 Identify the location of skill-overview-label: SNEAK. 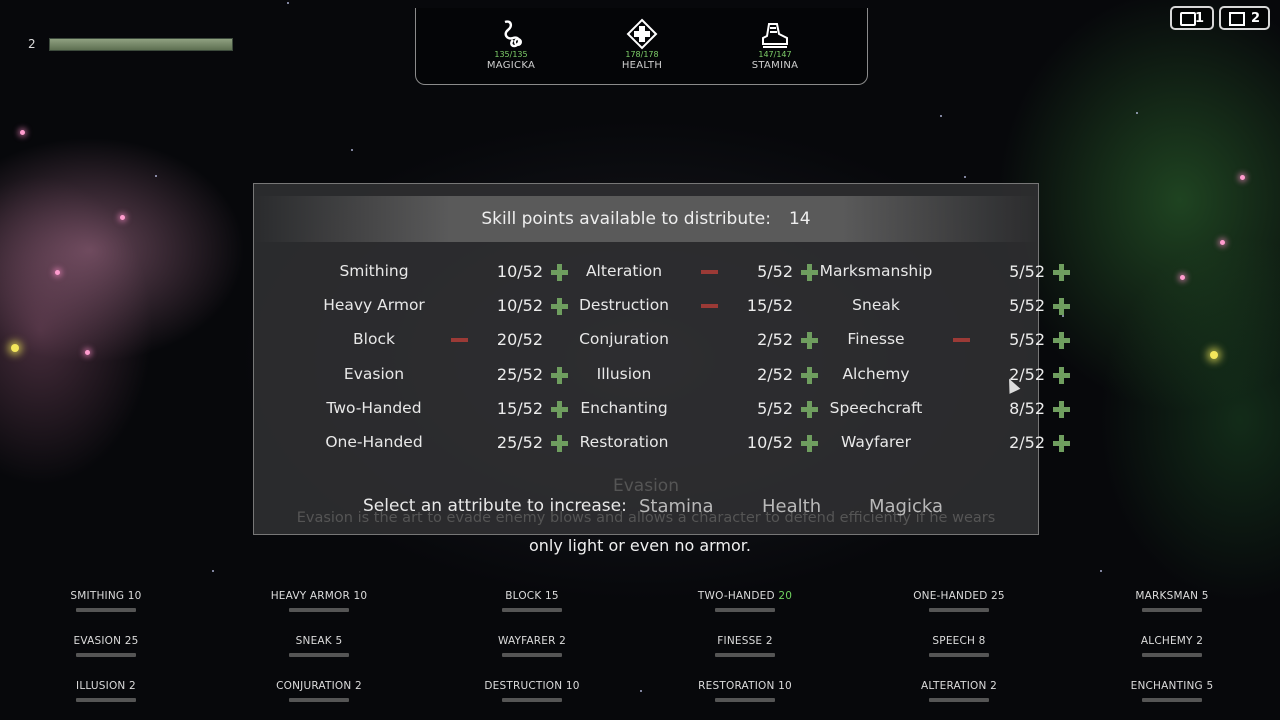
(313, 641).